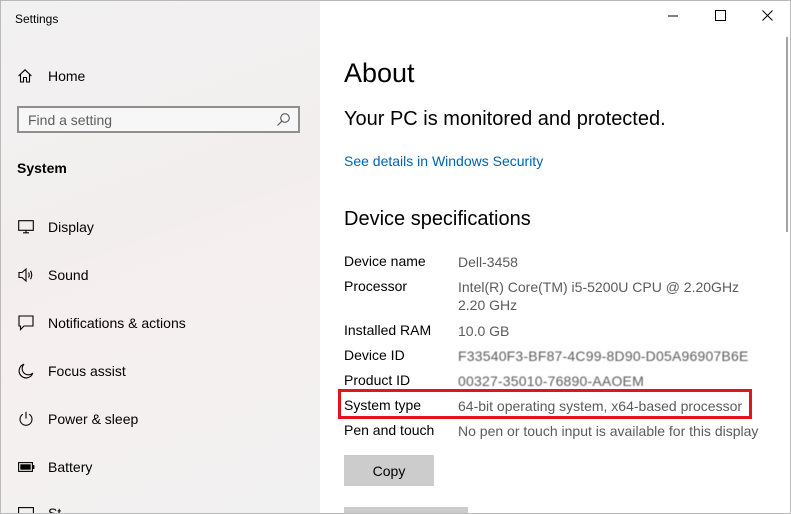 The image size is (791, 514). What do you see at coordinates (505, 119) in the screenshot?
I see `protection-status: Your PC is monitored and protected.` at bounding box center [505, 119].